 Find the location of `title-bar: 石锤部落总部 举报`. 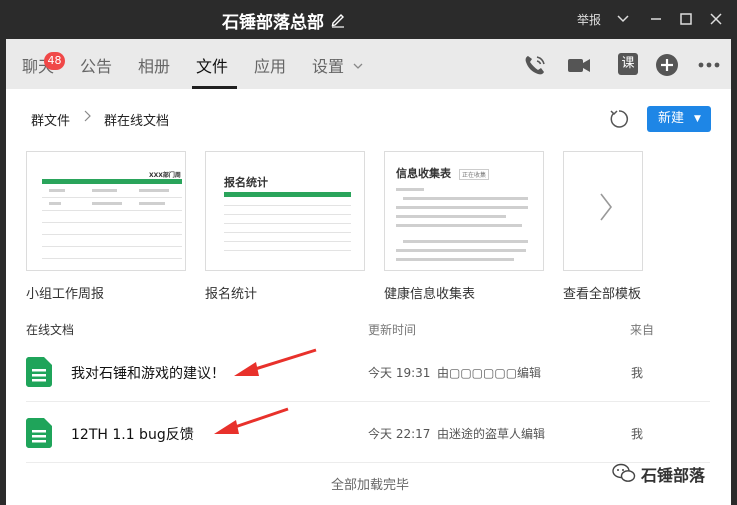

title-bar: 石锤部落总部 举报 is located at coordinates (368, 19).